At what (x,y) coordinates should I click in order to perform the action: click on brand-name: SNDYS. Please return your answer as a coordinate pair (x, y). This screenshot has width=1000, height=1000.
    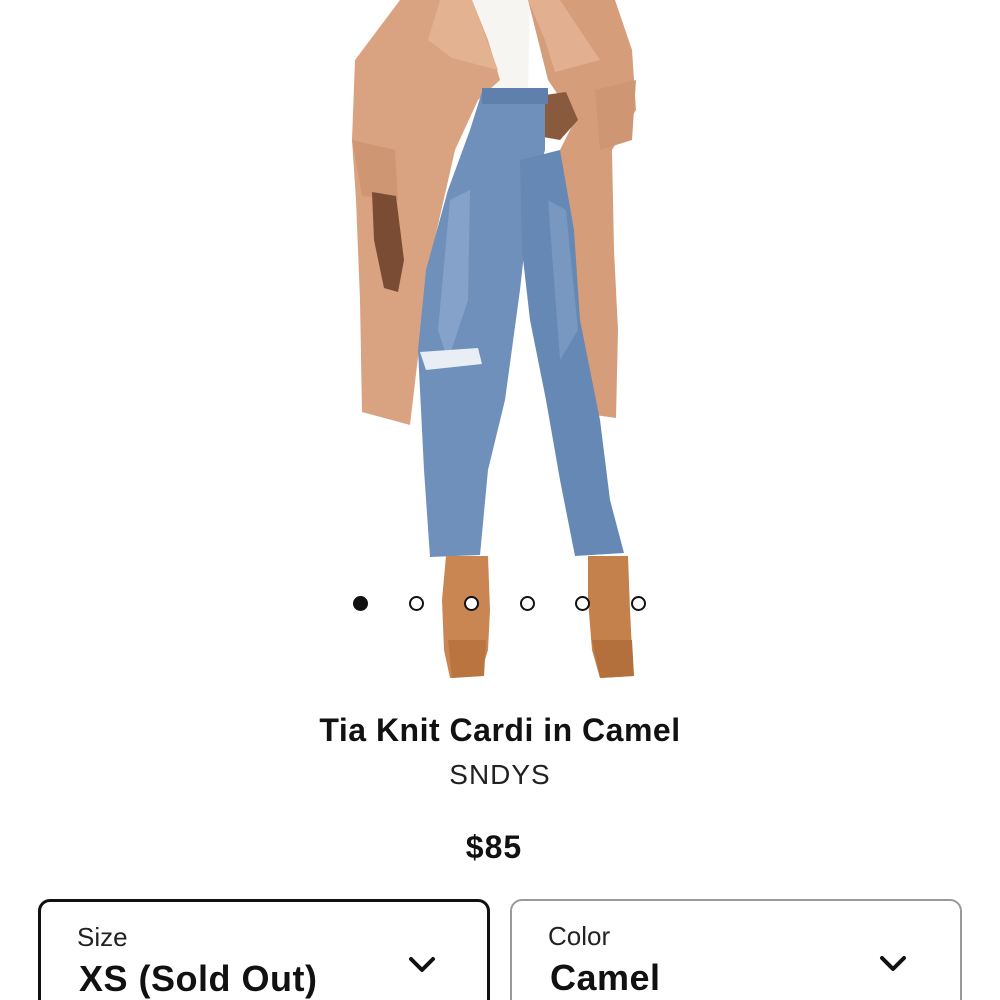
    Looking at the image, I should click on (500, 775).